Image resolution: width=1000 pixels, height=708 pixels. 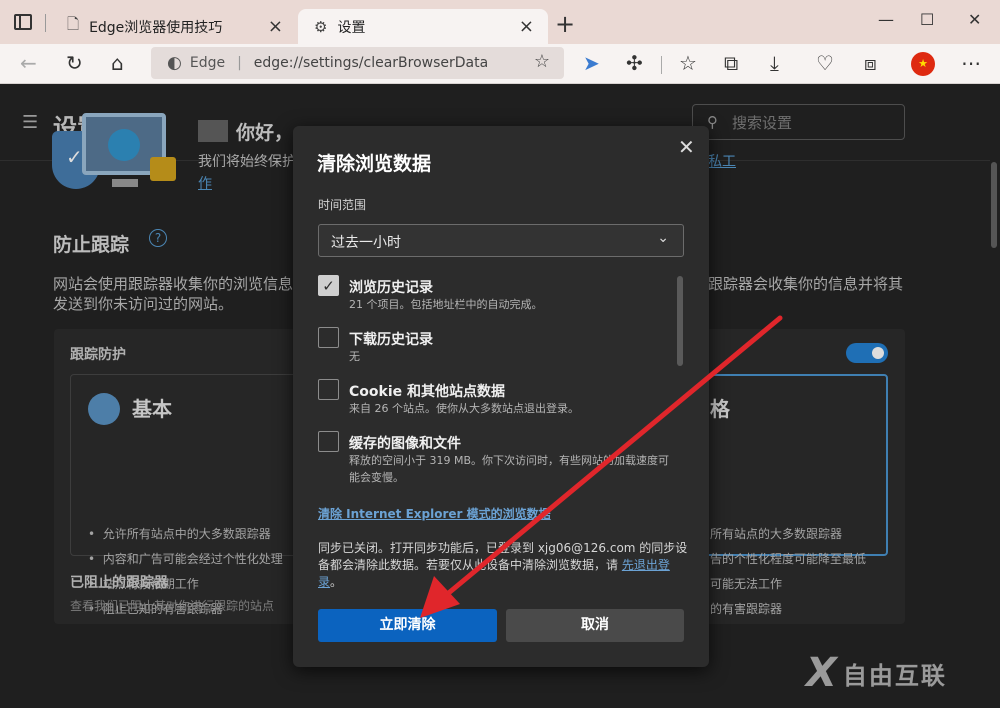 I want to click on cookies-checkbox, so click(x=328, y=389).